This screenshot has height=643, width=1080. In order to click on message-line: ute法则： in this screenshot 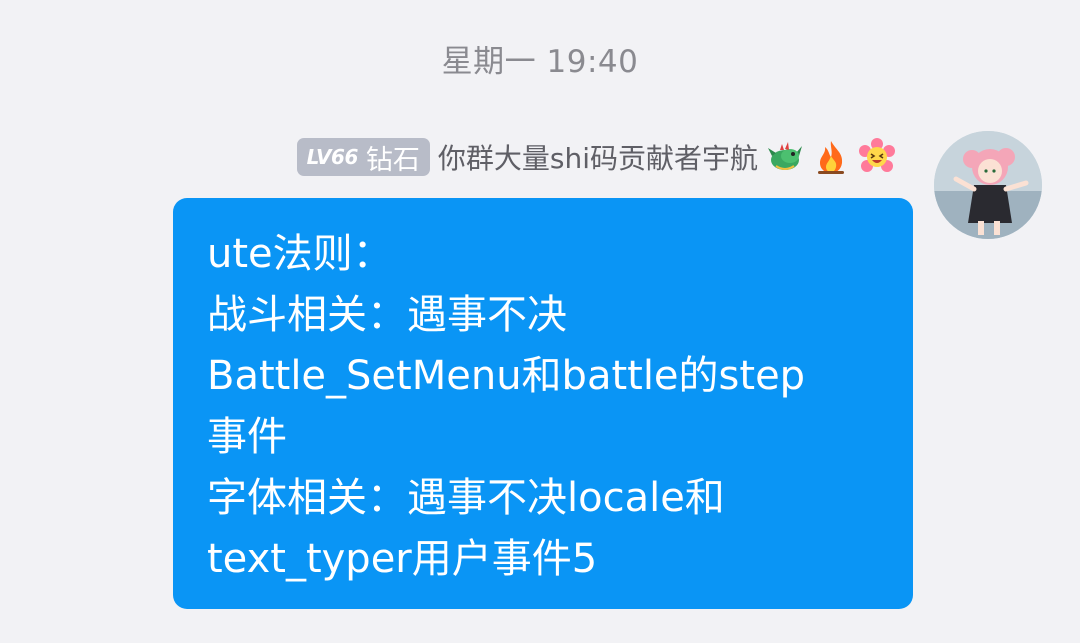, I will do `click(300, 254)`.